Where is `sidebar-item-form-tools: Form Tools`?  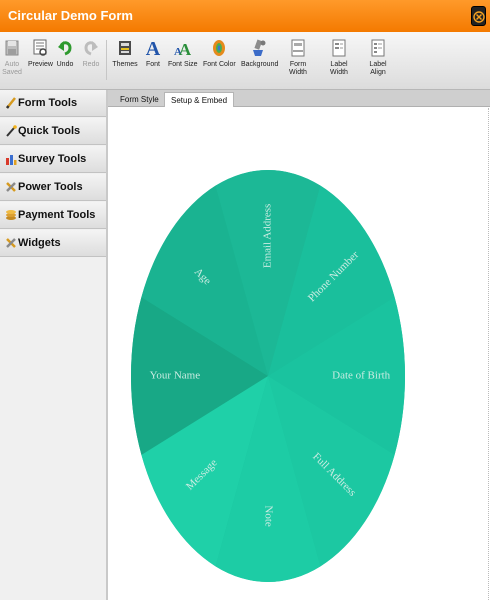 sidebar-item-form-tools: Form Tools is located at coordinates (53, 103).